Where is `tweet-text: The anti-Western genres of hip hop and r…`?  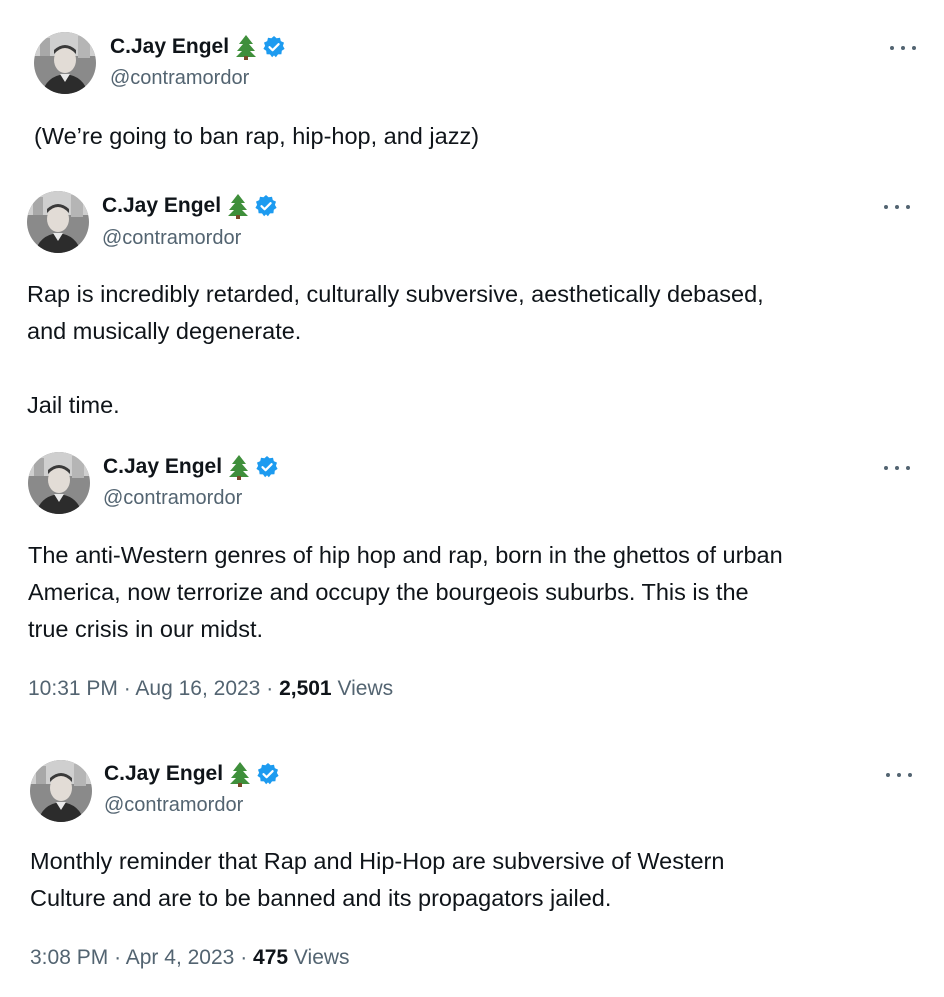 tweet-text: The anti-Western genres of hip hop and r… is located at coordinates (405, 592).